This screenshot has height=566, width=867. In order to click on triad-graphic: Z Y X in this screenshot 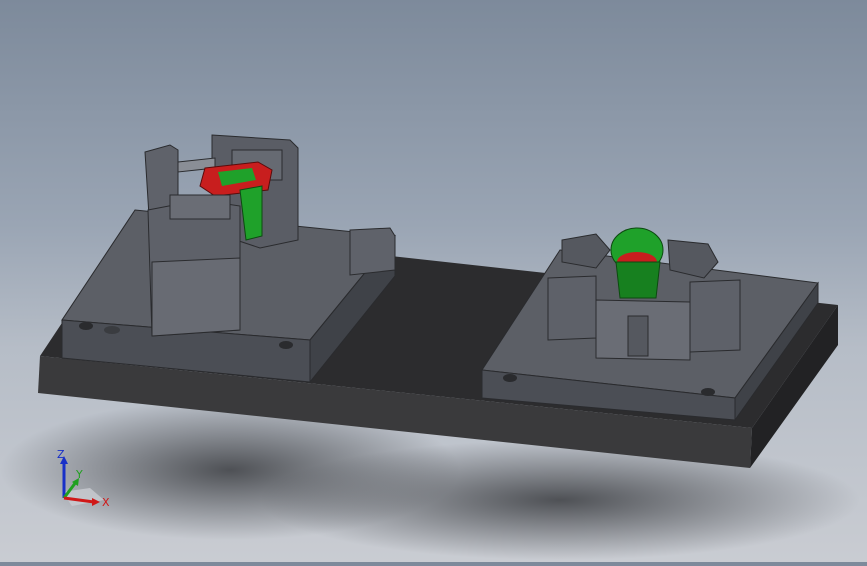, I will do `click(83, 478)`.